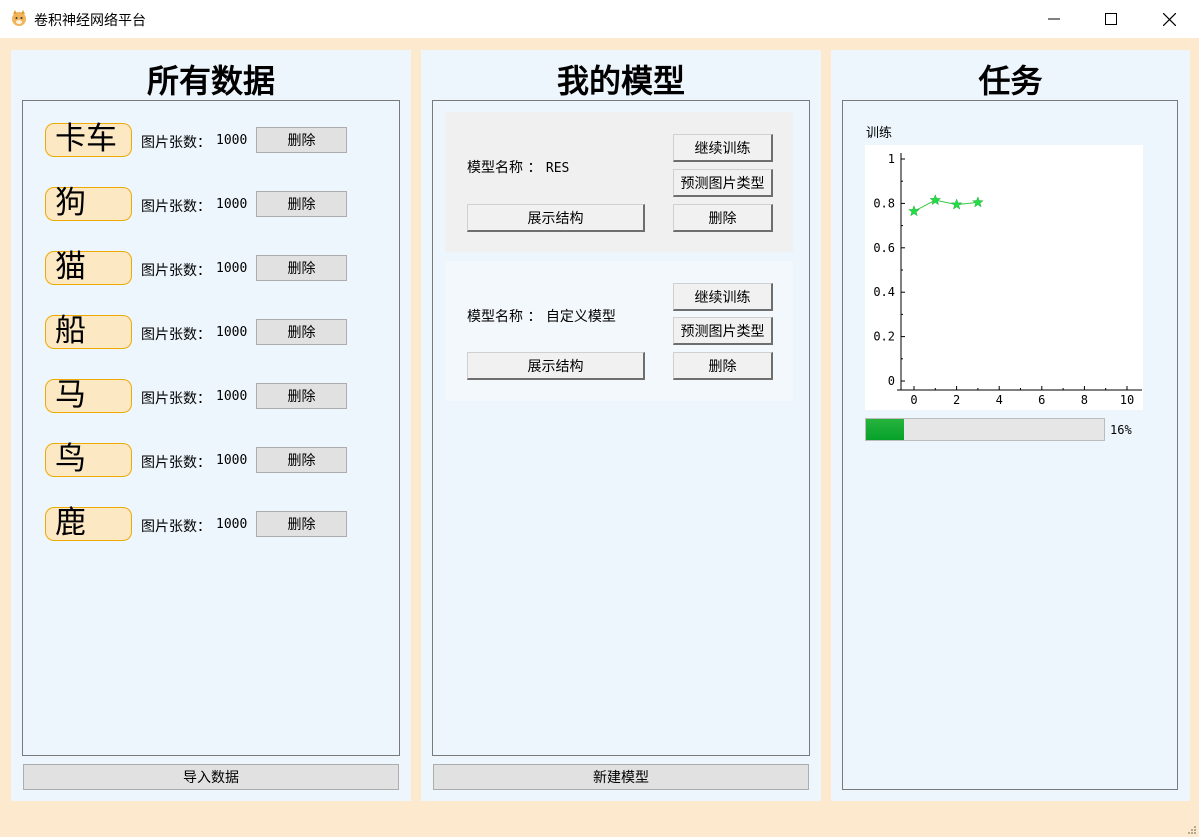  I want to click on category-tag: 马, so click(88, 396).